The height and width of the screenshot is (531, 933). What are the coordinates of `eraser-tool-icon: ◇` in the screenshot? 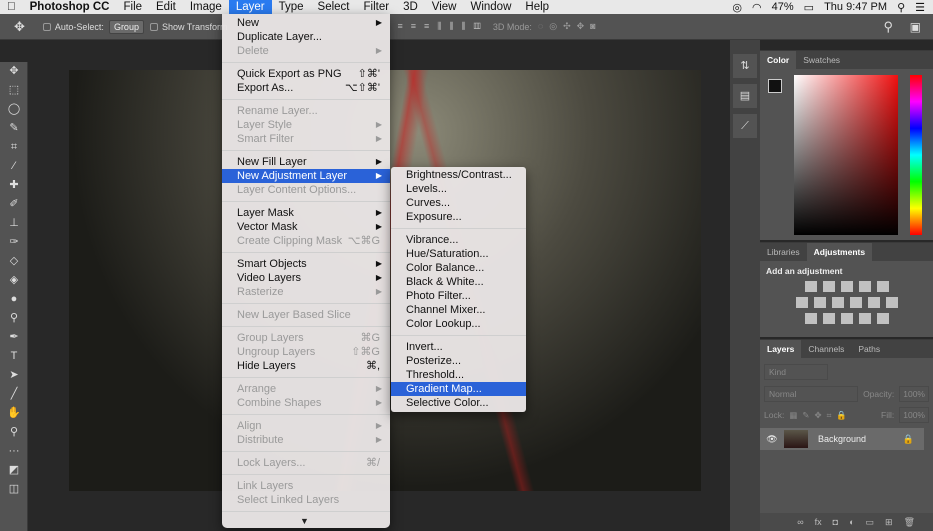 It's located at (14, 261).